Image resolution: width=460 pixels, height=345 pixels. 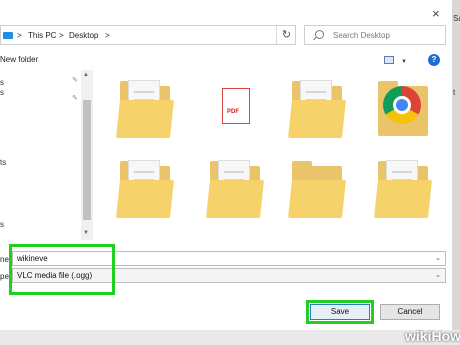 What do you see at coordinates (319, 34) in the screenshot?
I see `search-icon` at bounding box center [319, 34].